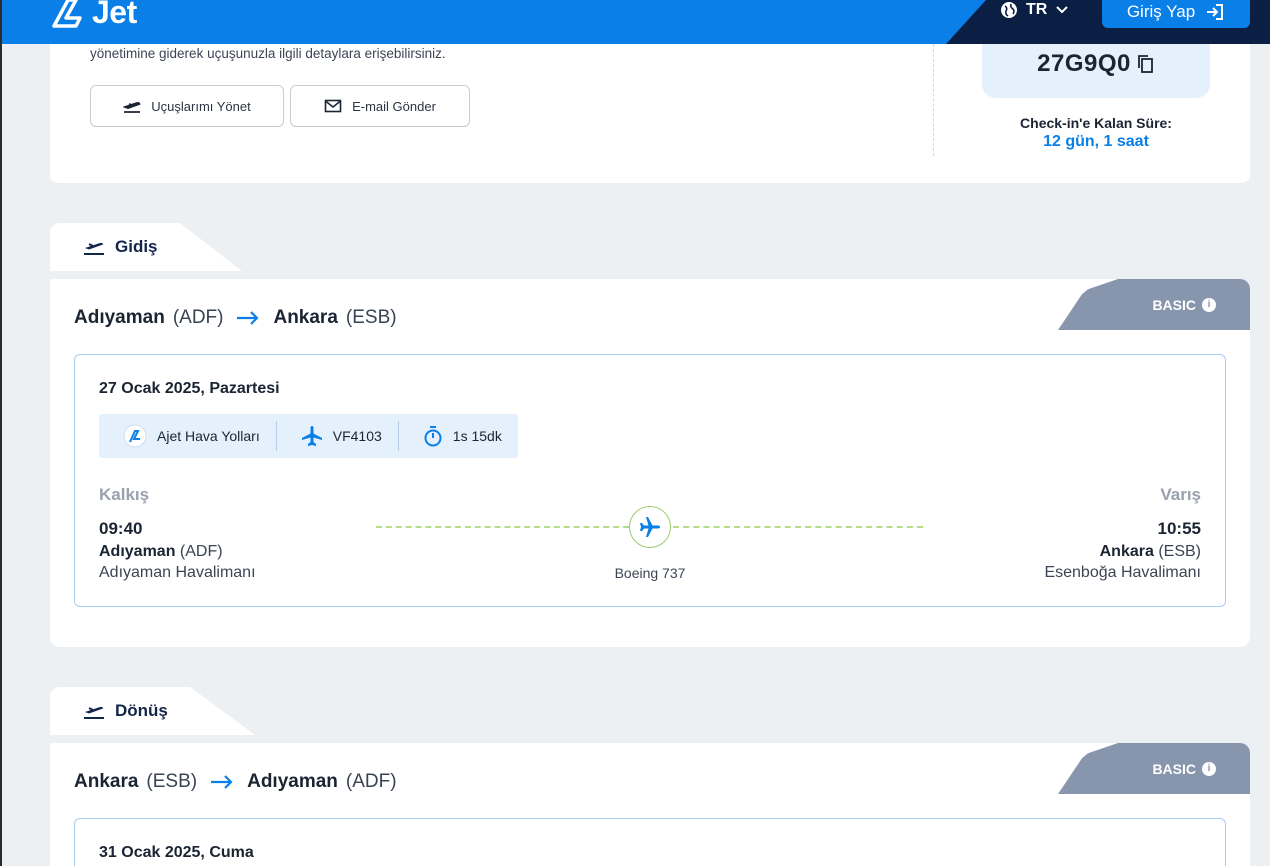 This screenshot has width=1270, height=866. Describe the element at coordinates (1096, 123) in the screenshot. I see `checkin-remaining-label: Check-in'e Kalan Süre:` at that location.